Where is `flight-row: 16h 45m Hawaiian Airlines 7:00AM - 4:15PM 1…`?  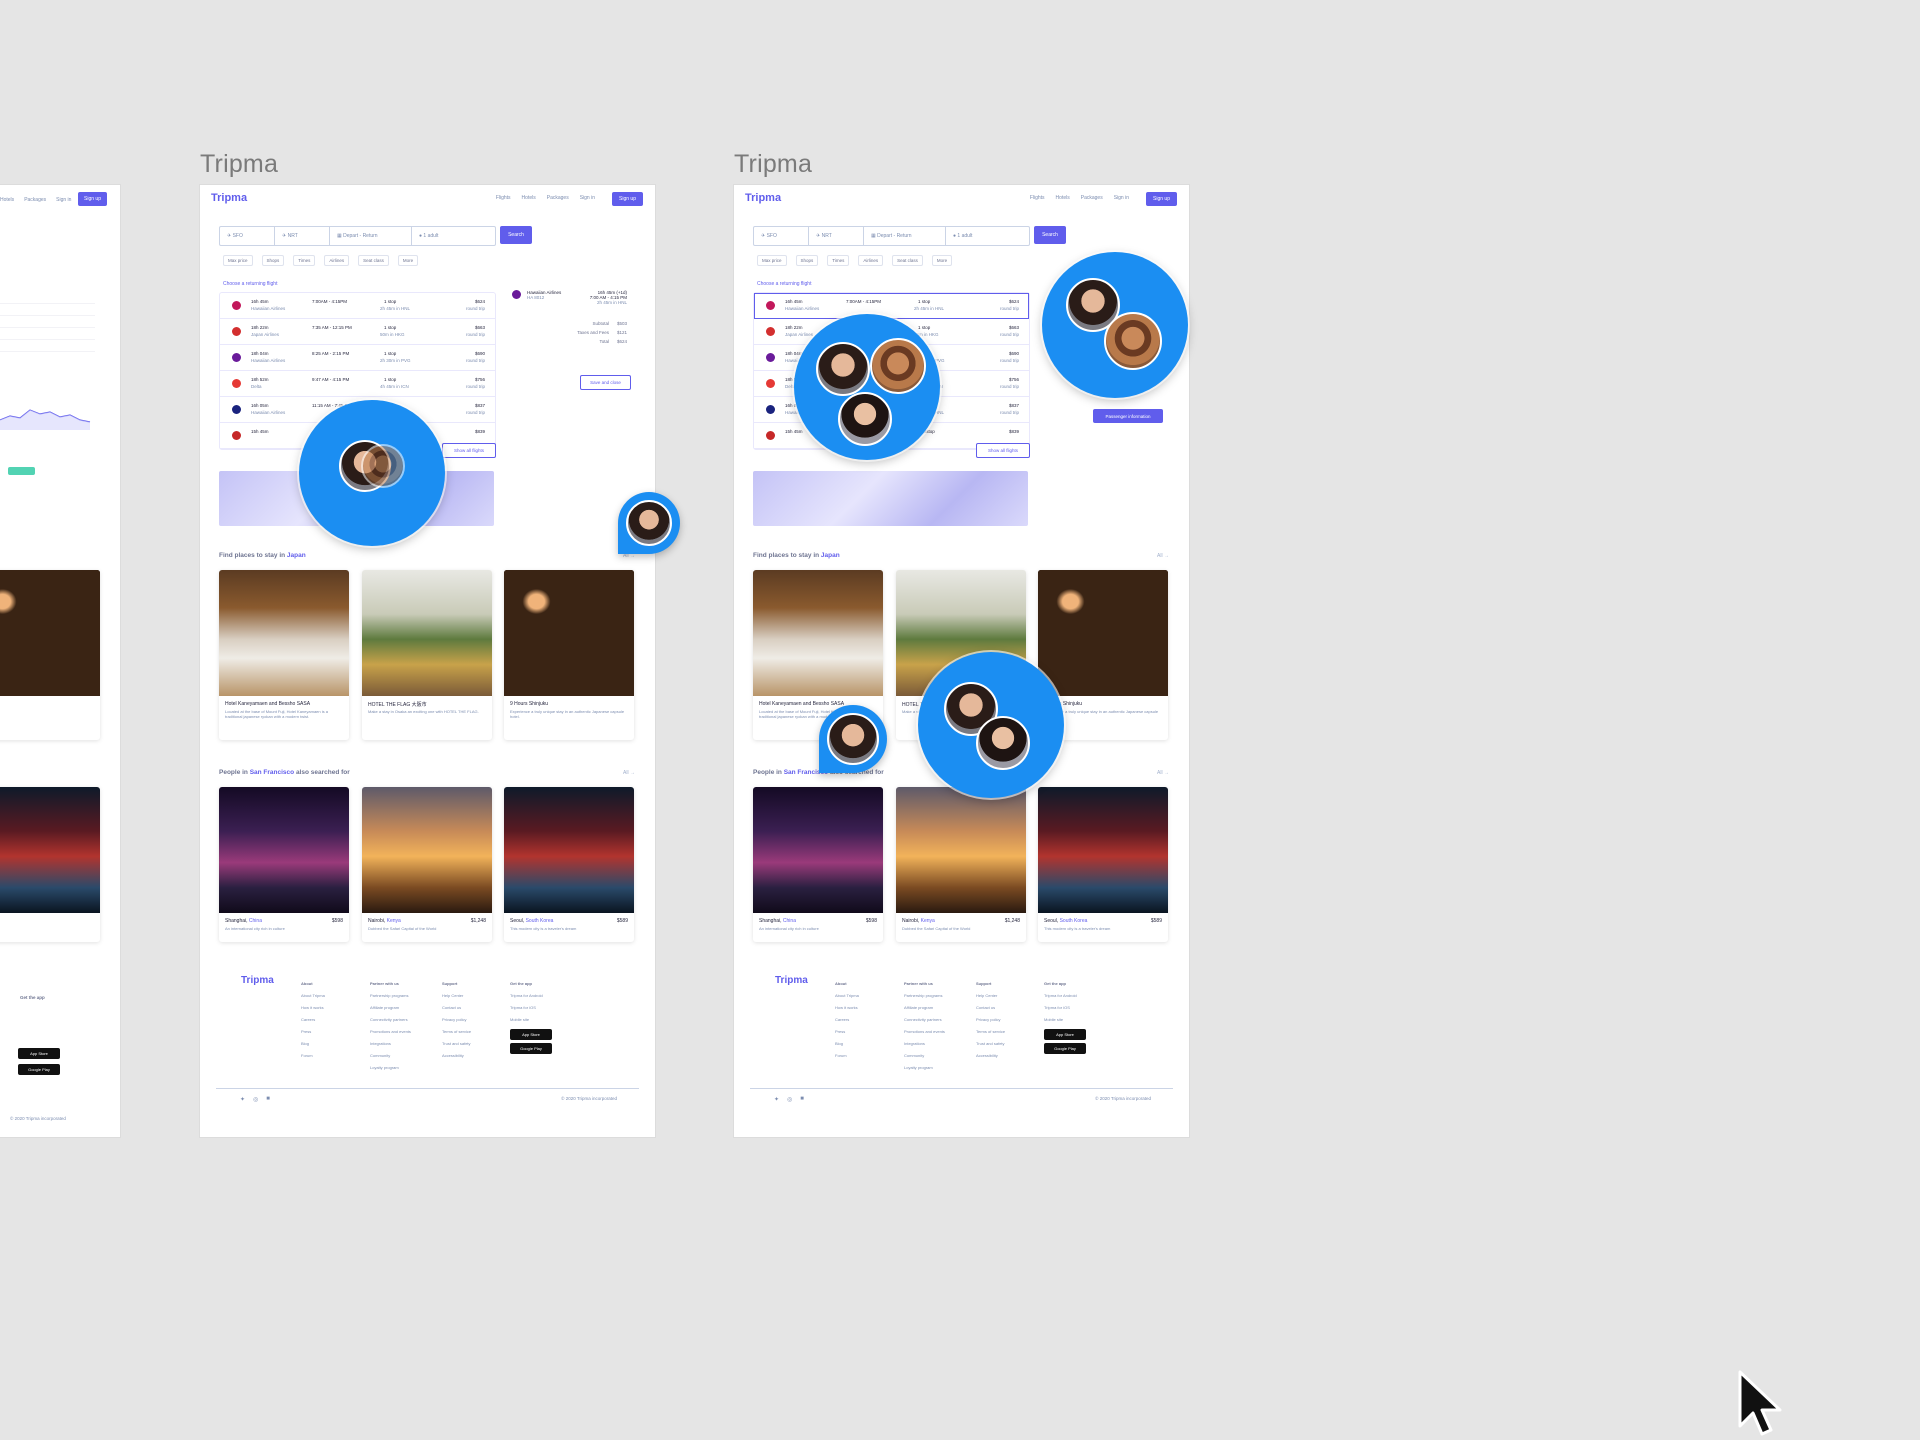
flight-row: 16h 45m Hawaiian Airlines 7:00AM - 4:15PM 1… is located at coordinates (357, 306).